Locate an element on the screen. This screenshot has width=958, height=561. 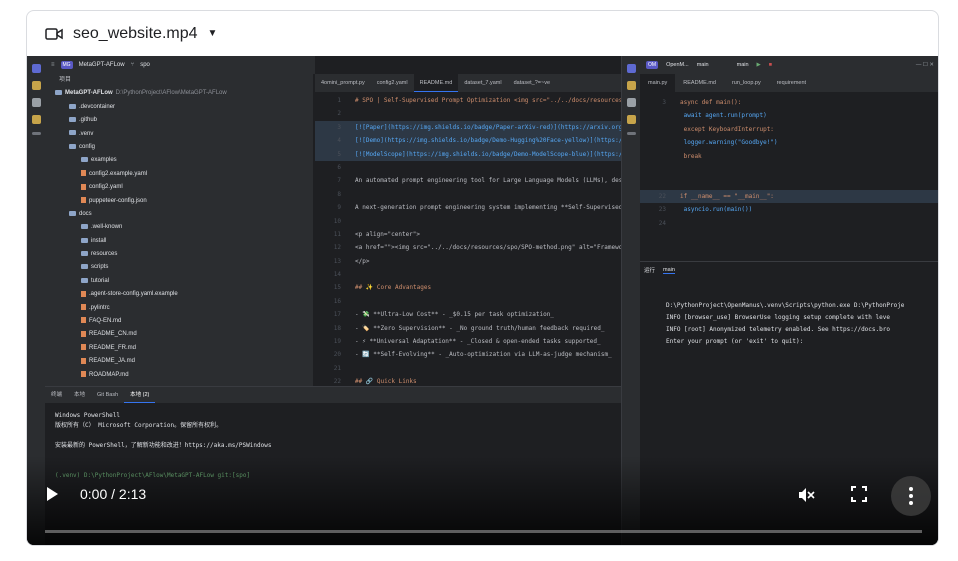
code-line: 22 ## 🔗 Quick Links is located at coordinates (468, 380).